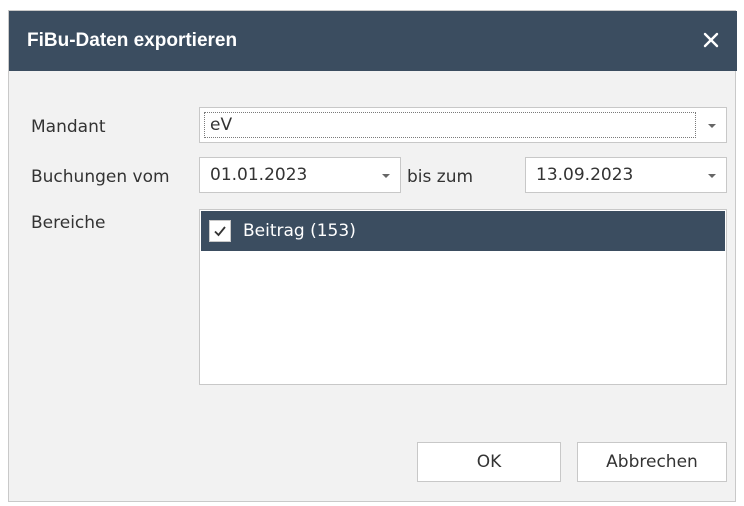 This screenshot has width=744, height=506. Describe the element at coordinates (373, 41) in the screenshot. I see `dialog-titlebar: FiBu-Daten exportieren` at that location.